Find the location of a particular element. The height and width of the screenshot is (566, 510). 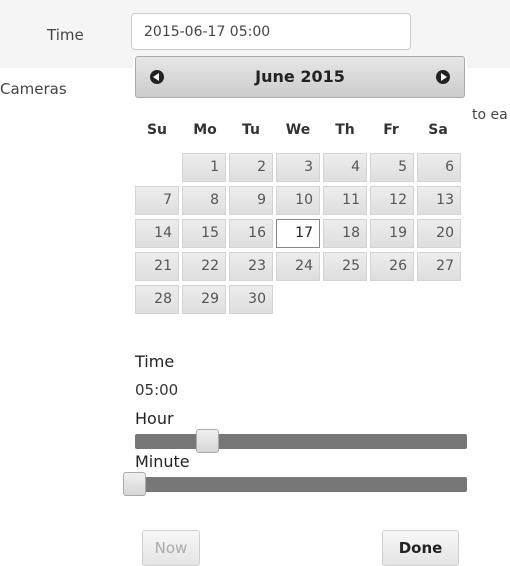

time-value: 05:00 is located at coordinates (157, 390).